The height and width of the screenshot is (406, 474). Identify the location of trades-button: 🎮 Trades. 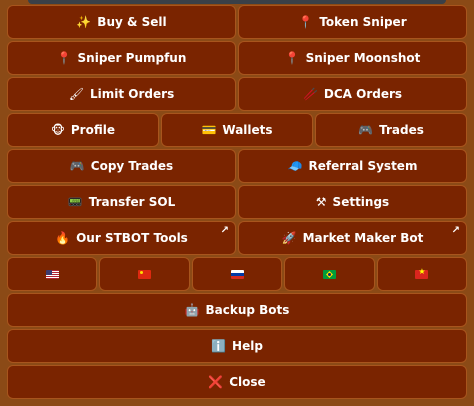
(391, 130).